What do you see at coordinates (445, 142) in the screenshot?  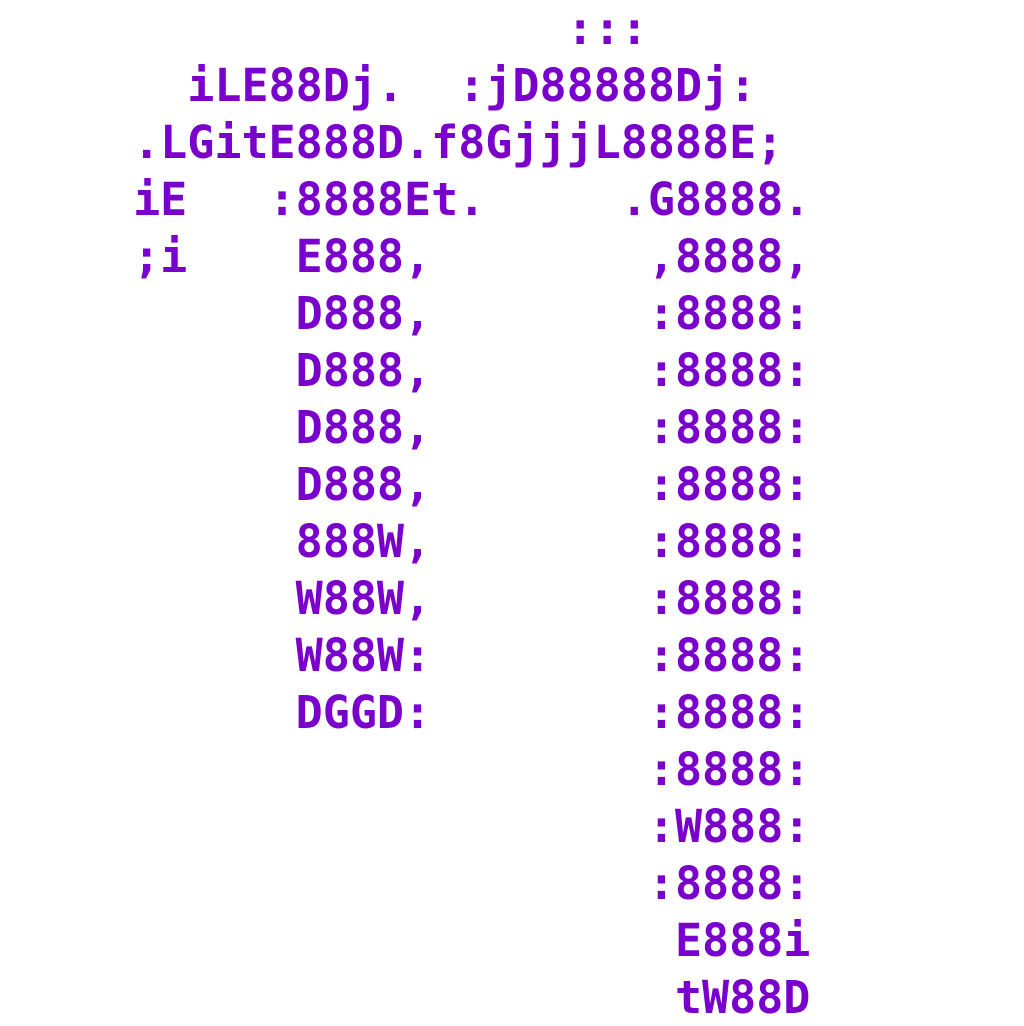 I see `ascii-art-line: .LGitE888D.f8GjjjL8888E;` at bounding box center [445, 142].